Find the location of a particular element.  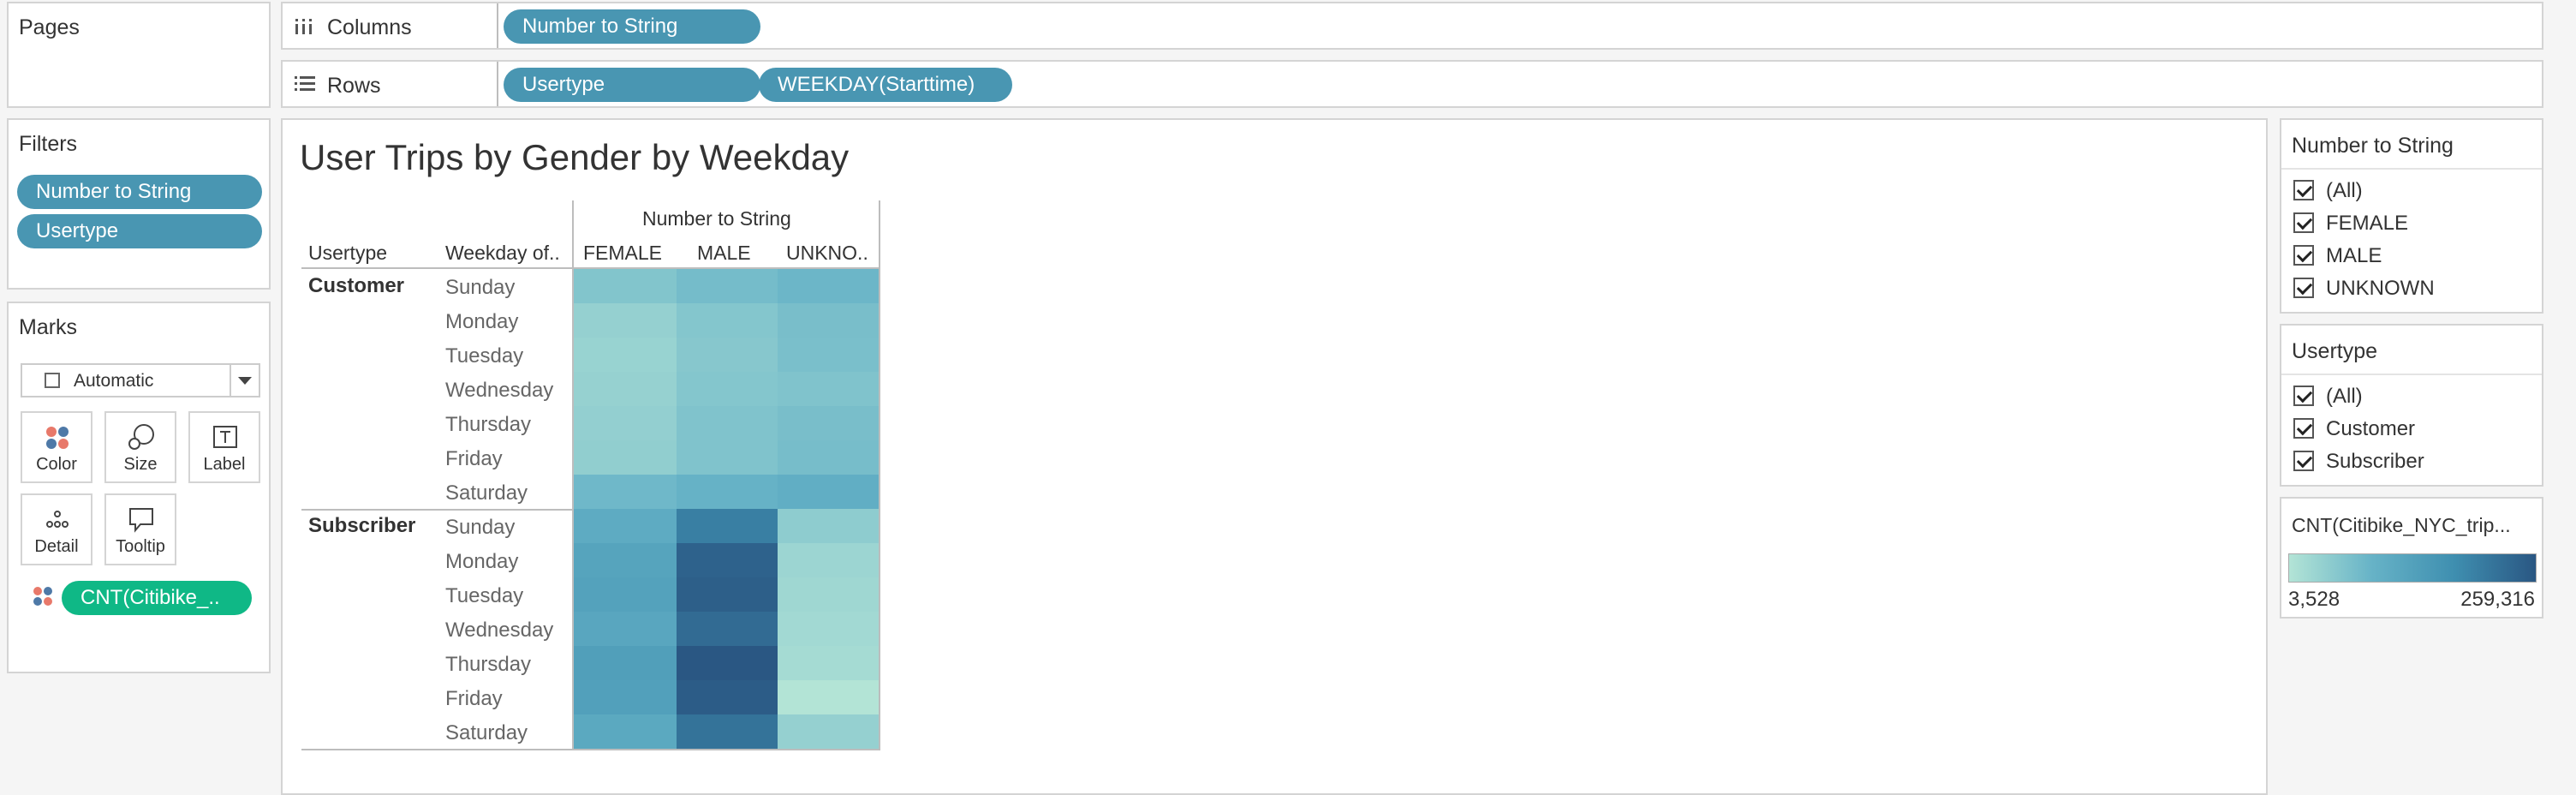

column-group-header: Number to String is located at coordinates (716, 218).